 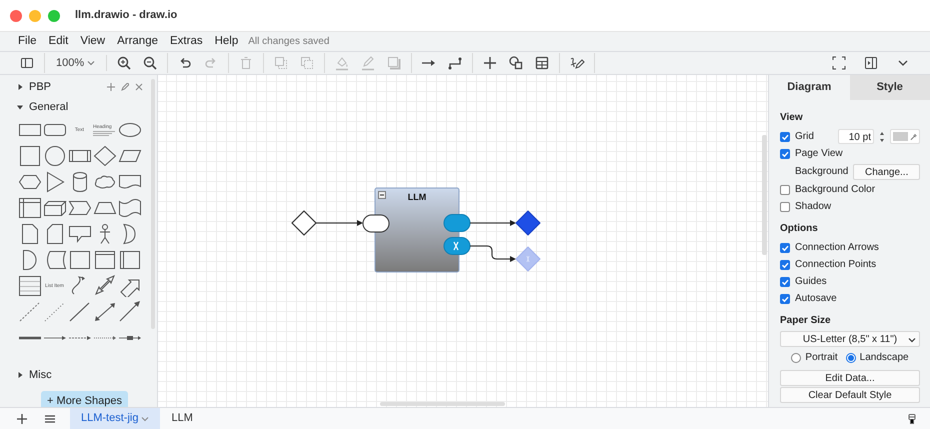 What do you see at coordinates (40, 375) in the screenshot?
I see `section-title: Misc` at bounding box center [40, 375].